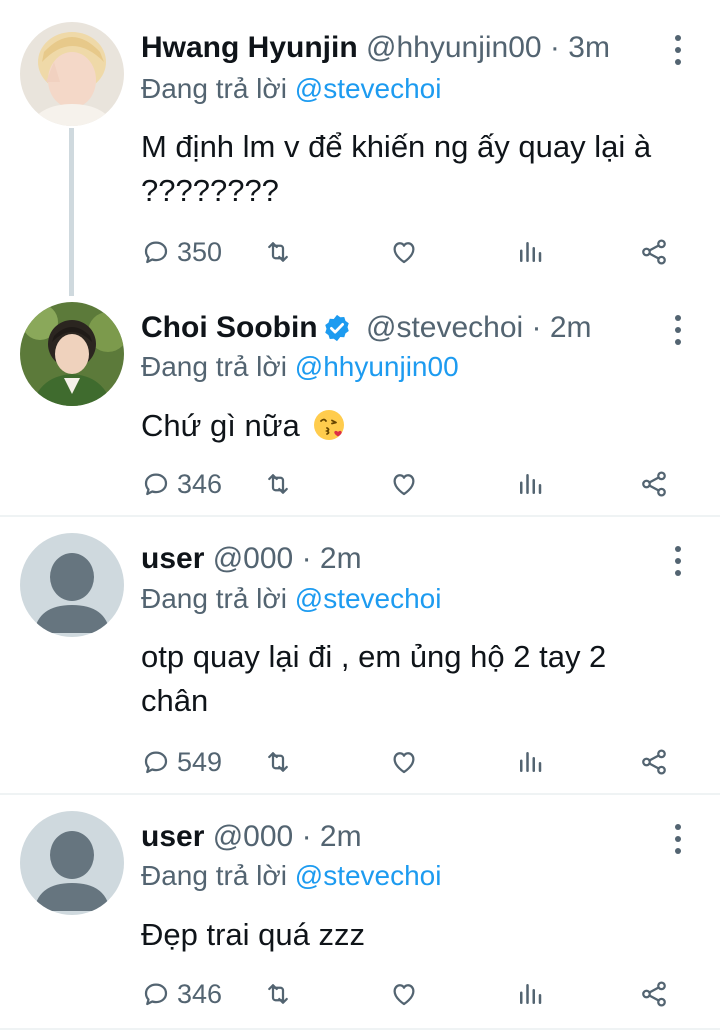 The height and width of the screenshot is (1035, 720). What do you see at coordinates (374, 678) in the screenshot?
I see `tweet-text: otp quay lại đi , em ủng hộ 2 tay 2 chân` at bounding box center [374, 678].